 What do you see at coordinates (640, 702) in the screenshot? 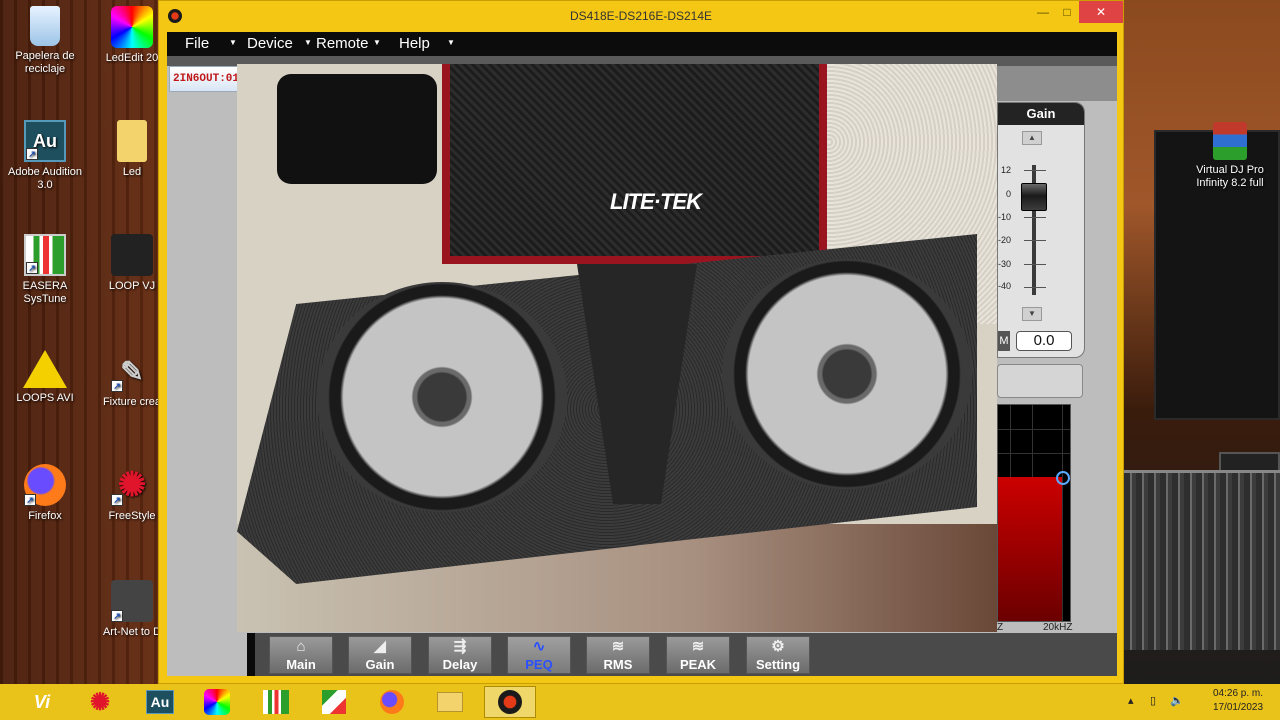
I see `taskbar: Vi ✺ Au ▴ ▯ 🔈 04:26 p. m. 17/01/2023` at bounding box center [640, 702].